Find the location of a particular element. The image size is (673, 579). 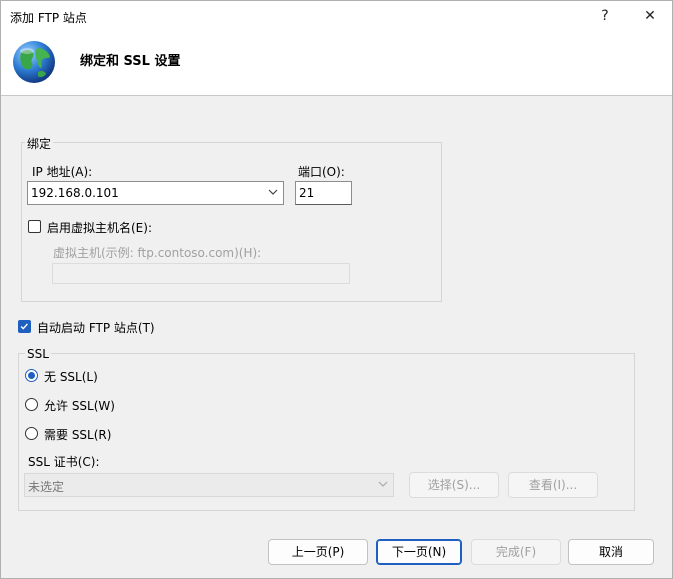

checkmark-icon is located at coordinates (24, 326).